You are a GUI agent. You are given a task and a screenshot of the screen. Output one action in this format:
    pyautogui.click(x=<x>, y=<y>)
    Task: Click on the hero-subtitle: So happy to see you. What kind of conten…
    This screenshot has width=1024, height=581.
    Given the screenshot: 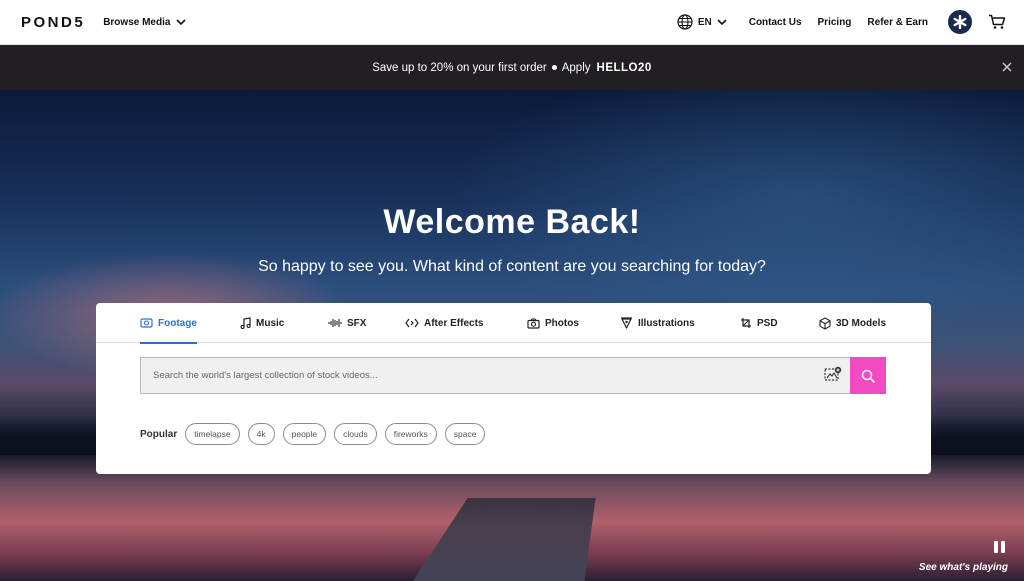 What is the action you would take?
    pyautogui.click(x=512, y=266)
    